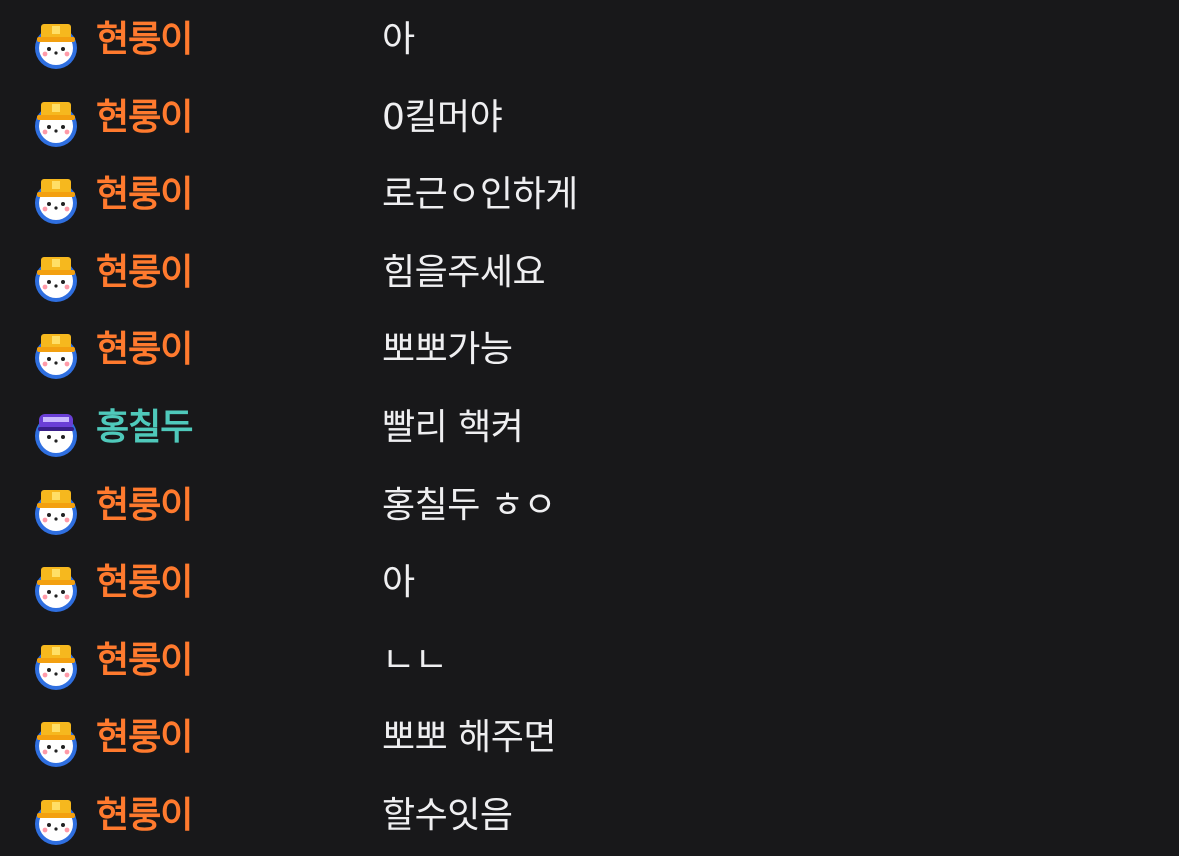 Image resolution: width=1179 pixels, height=856 pixels. What do you see at coordinates (589, 272) in the screenshot?
I see `chat-message-row: 현룽이 힘을주세요` at bounding box center [589, 272].